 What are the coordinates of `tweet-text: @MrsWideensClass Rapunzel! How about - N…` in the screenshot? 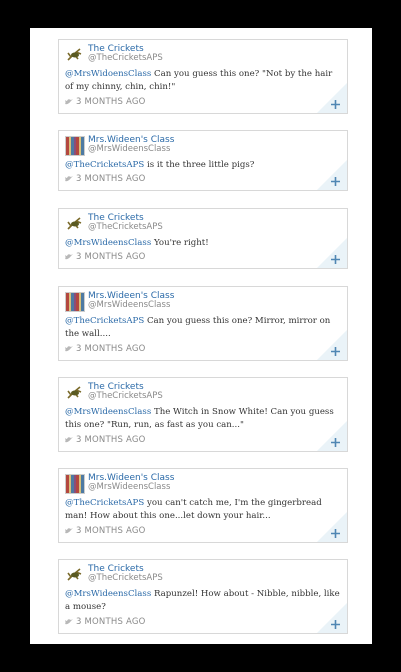 It's located at (202, 601).